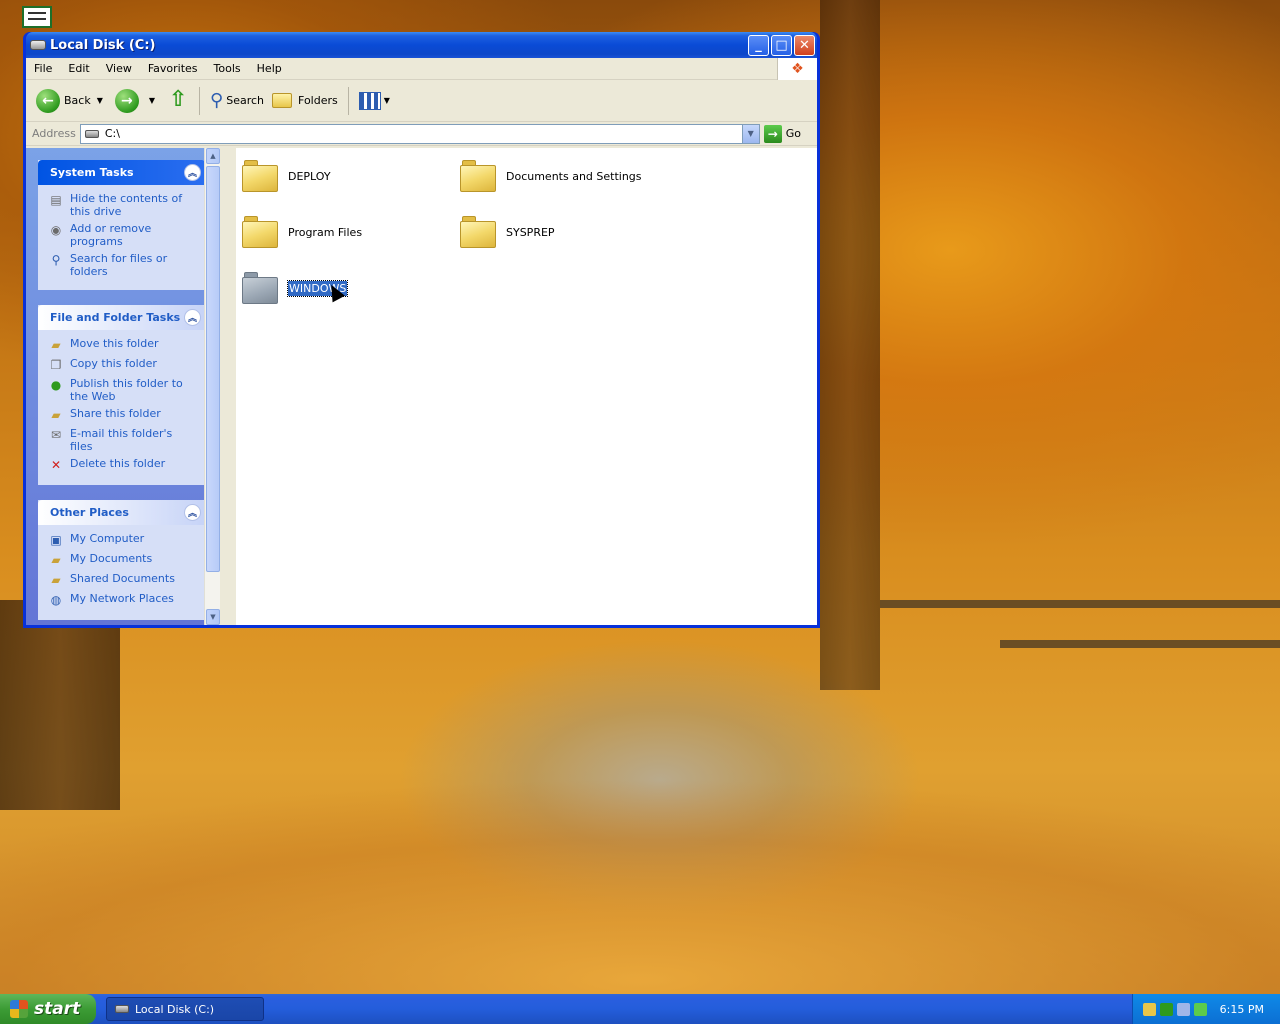 The image size is (1280, 1024). I want to click on forward-button: → ▼, so click(137, 101).